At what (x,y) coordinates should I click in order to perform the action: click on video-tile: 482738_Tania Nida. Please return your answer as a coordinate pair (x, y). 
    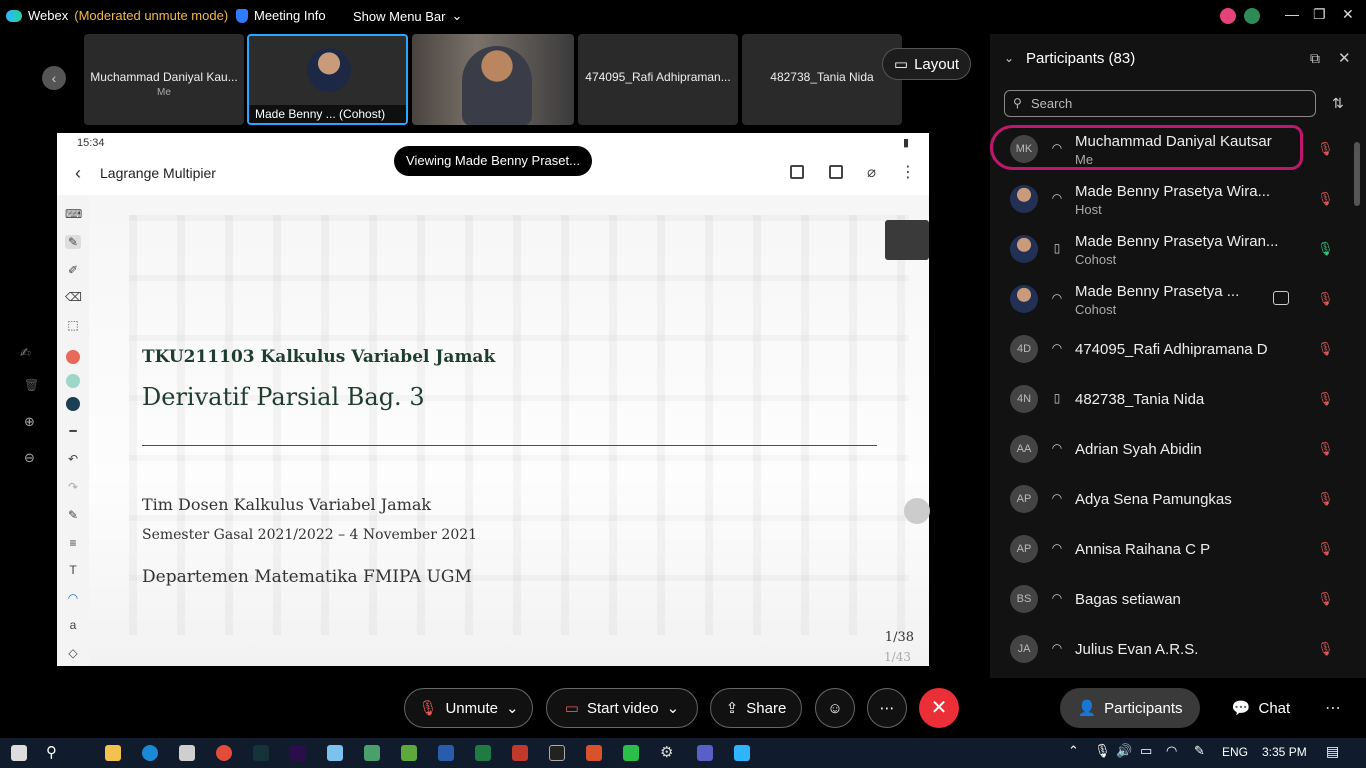
    Looking at the image, I should click on (822, 79).